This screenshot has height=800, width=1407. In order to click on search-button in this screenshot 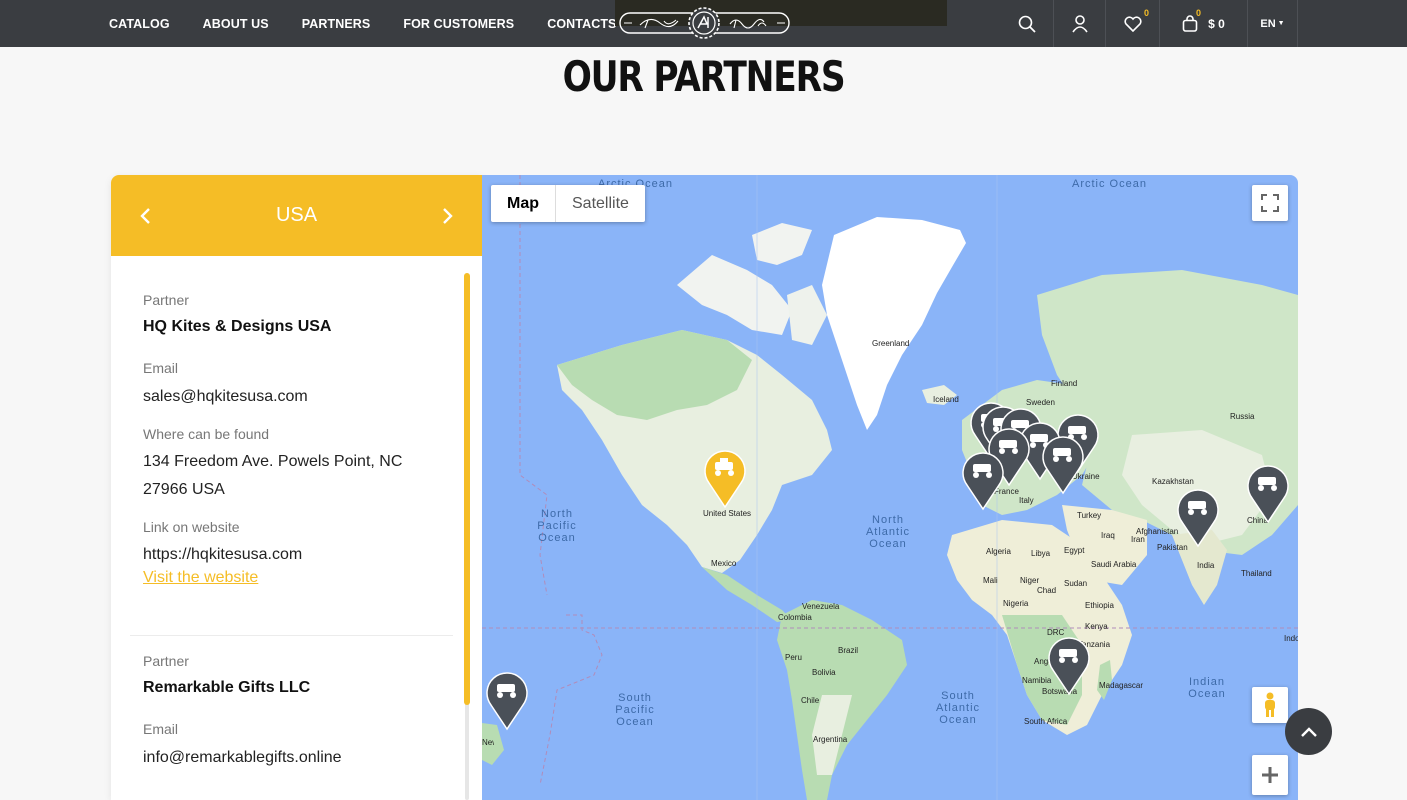, I will do `click(1026, 23)`.